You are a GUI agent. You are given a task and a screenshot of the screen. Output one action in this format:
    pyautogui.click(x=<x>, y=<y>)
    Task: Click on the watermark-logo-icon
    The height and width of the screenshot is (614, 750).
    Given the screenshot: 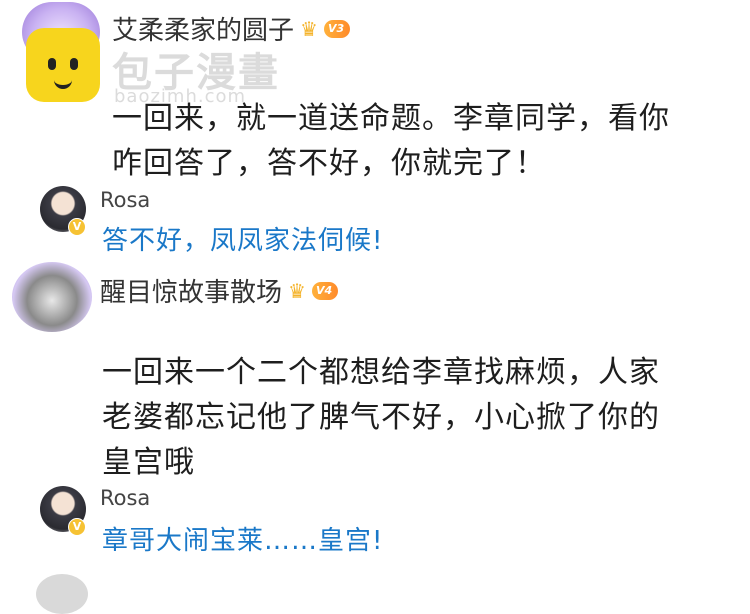 What is the action you would take?
    pyautogui.click(x=63, y=65)
    